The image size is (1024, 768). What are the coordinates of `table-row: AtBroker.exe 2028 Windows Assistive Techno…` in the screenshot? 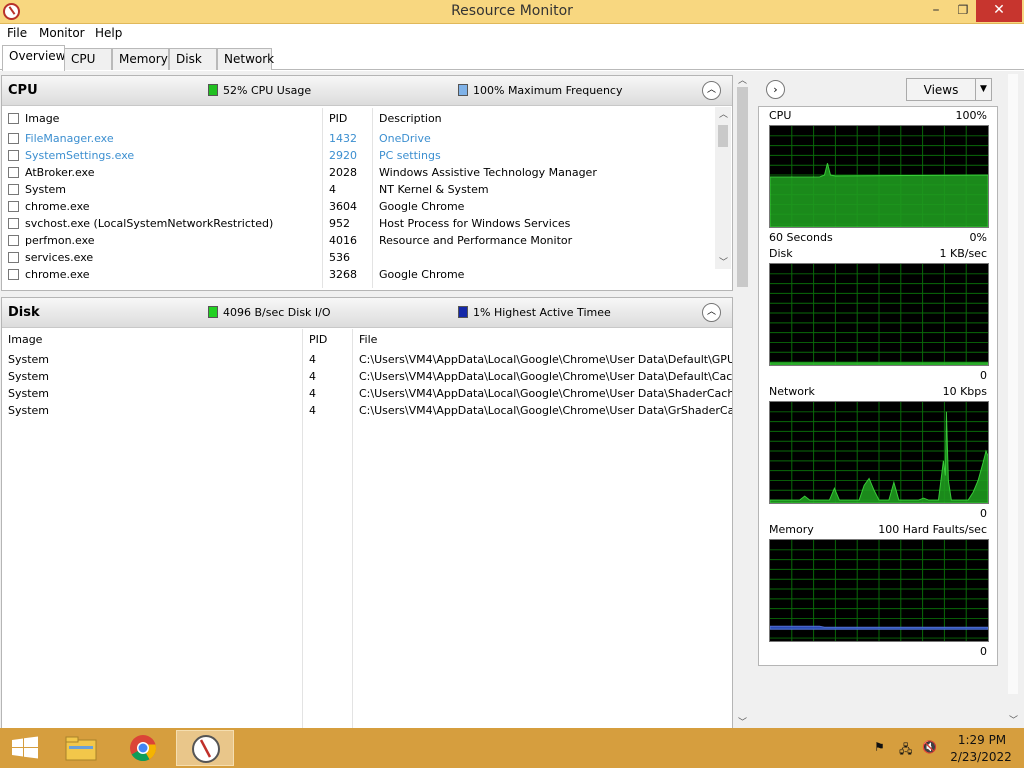 It's located at (358, 172).